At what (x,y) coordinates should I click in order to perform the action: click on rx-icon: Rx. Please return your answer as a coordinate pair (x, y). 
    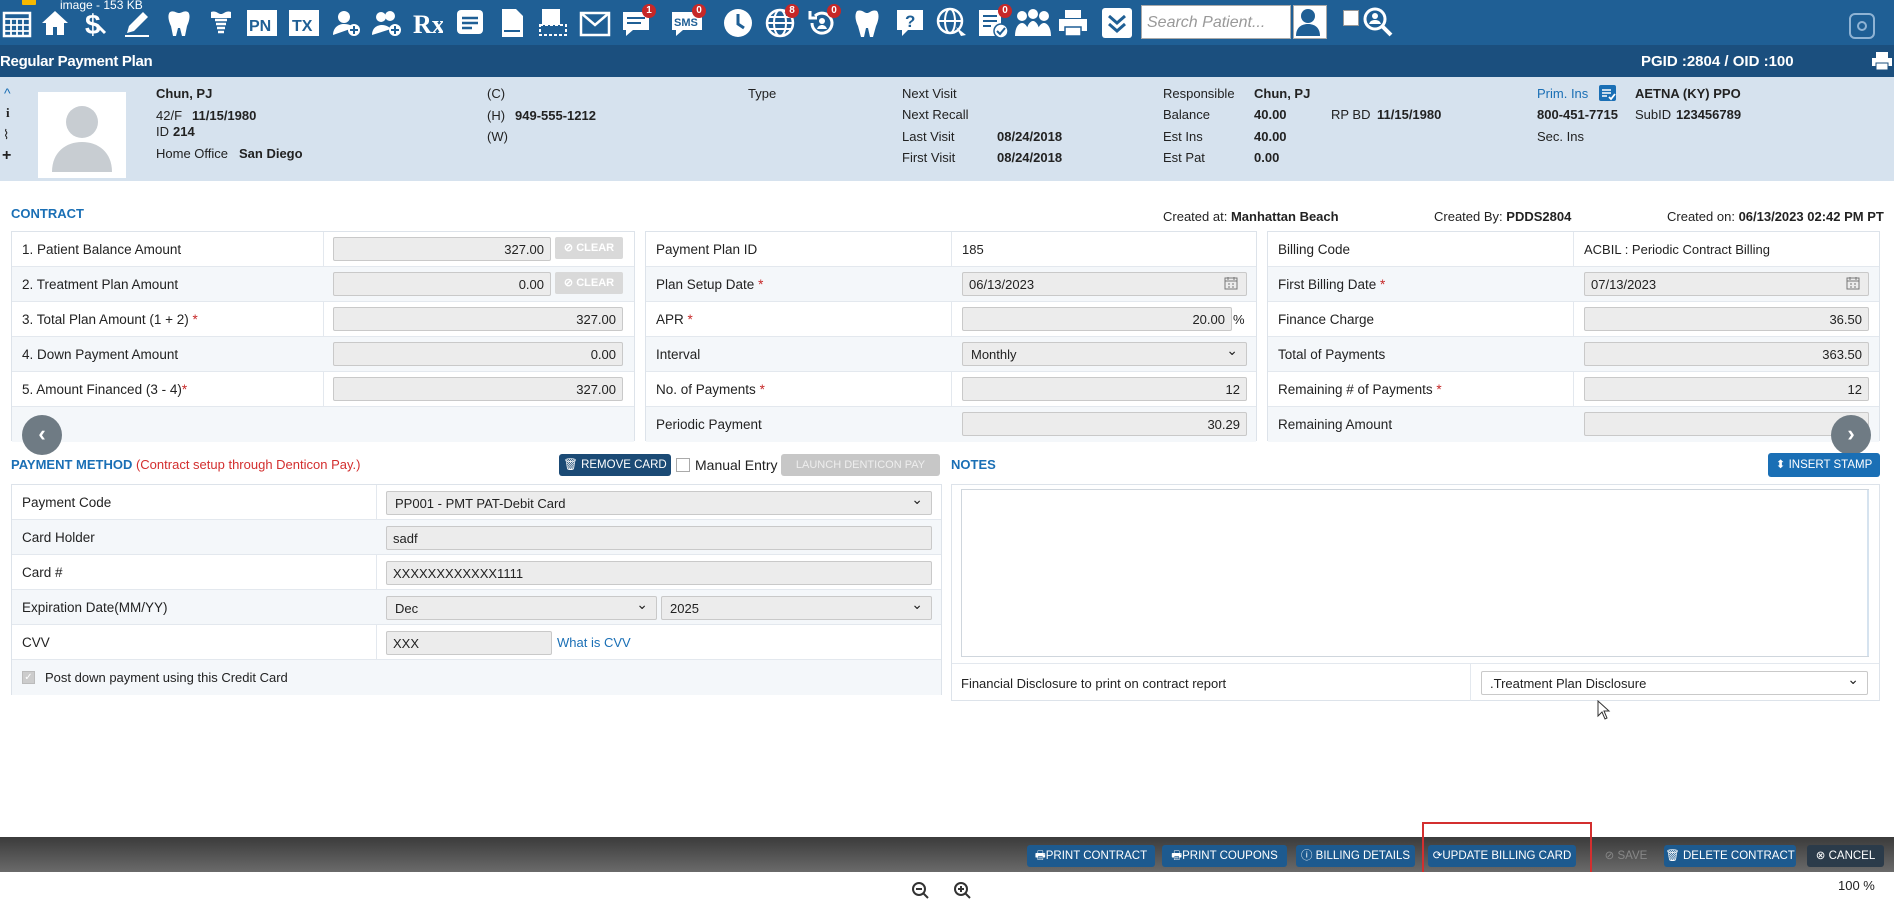
    Looking at the image, I should click on (427, 23).